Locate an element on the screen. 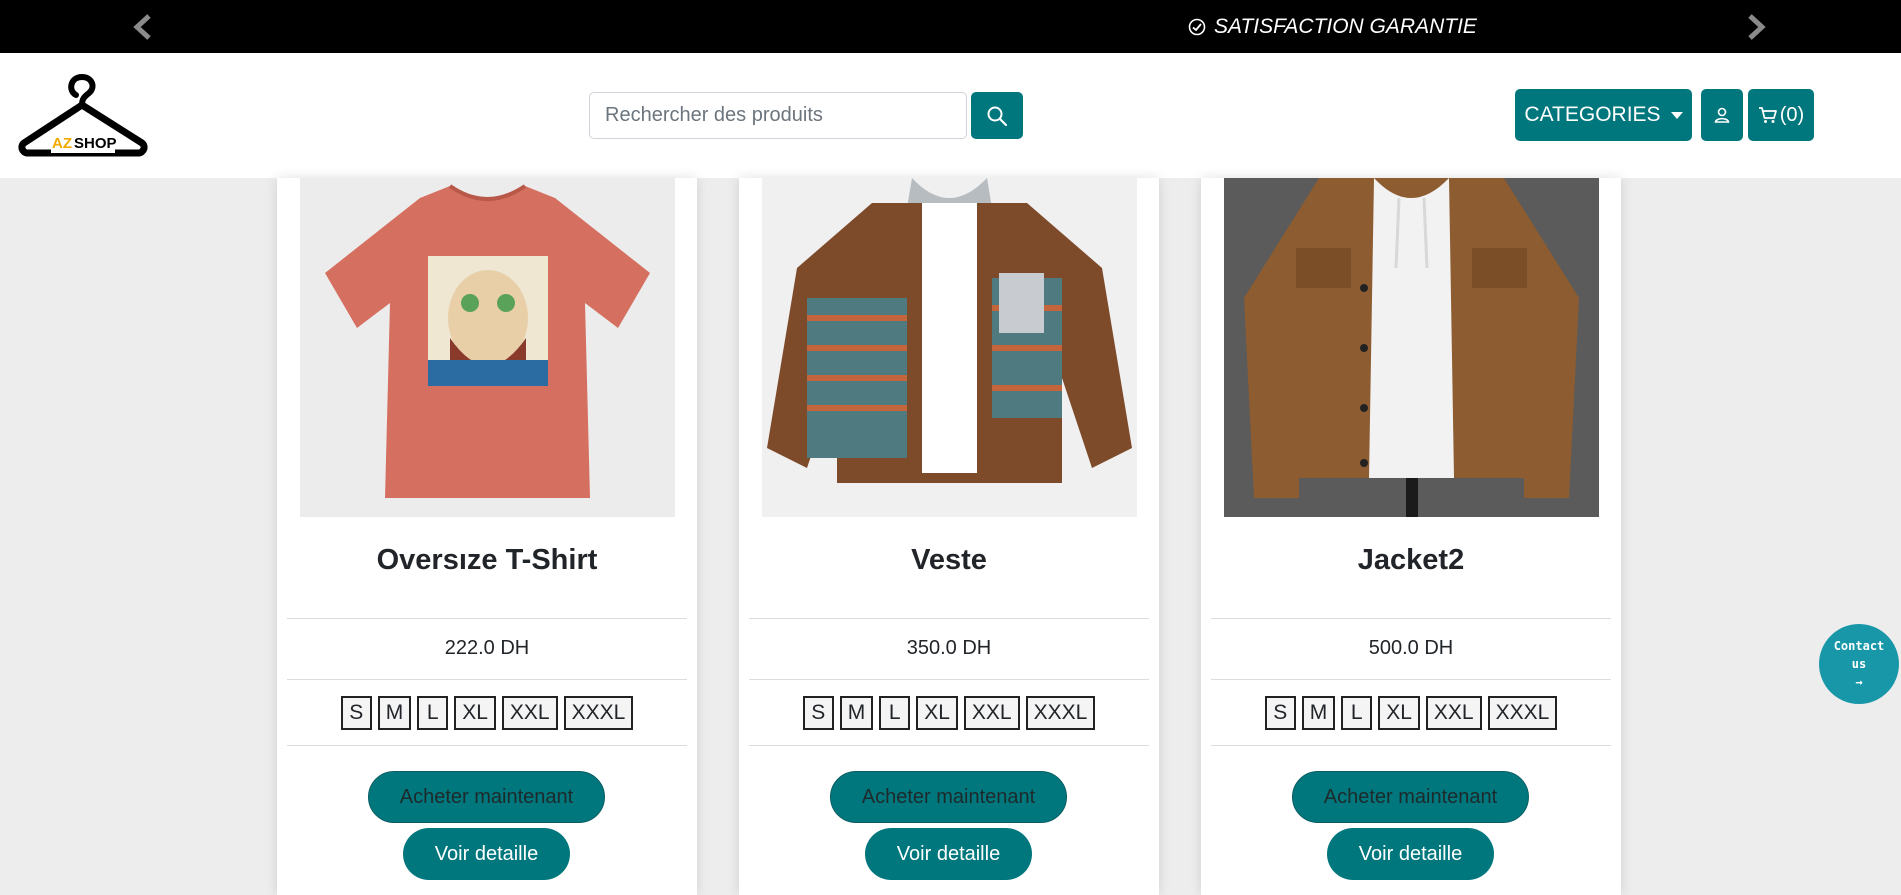 This screenshot has width=1901, height=895. product-price: 500.0 DH is located at coordinates (1411, 648).